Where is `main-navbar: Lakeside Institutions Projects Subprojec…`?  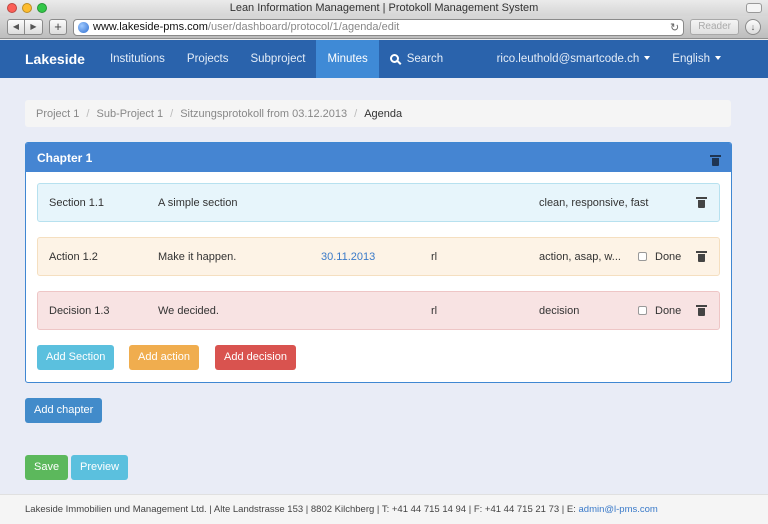
main-navbar: Lakeside Institutions Projects Subprojec… is located at coordinates (384, 59).